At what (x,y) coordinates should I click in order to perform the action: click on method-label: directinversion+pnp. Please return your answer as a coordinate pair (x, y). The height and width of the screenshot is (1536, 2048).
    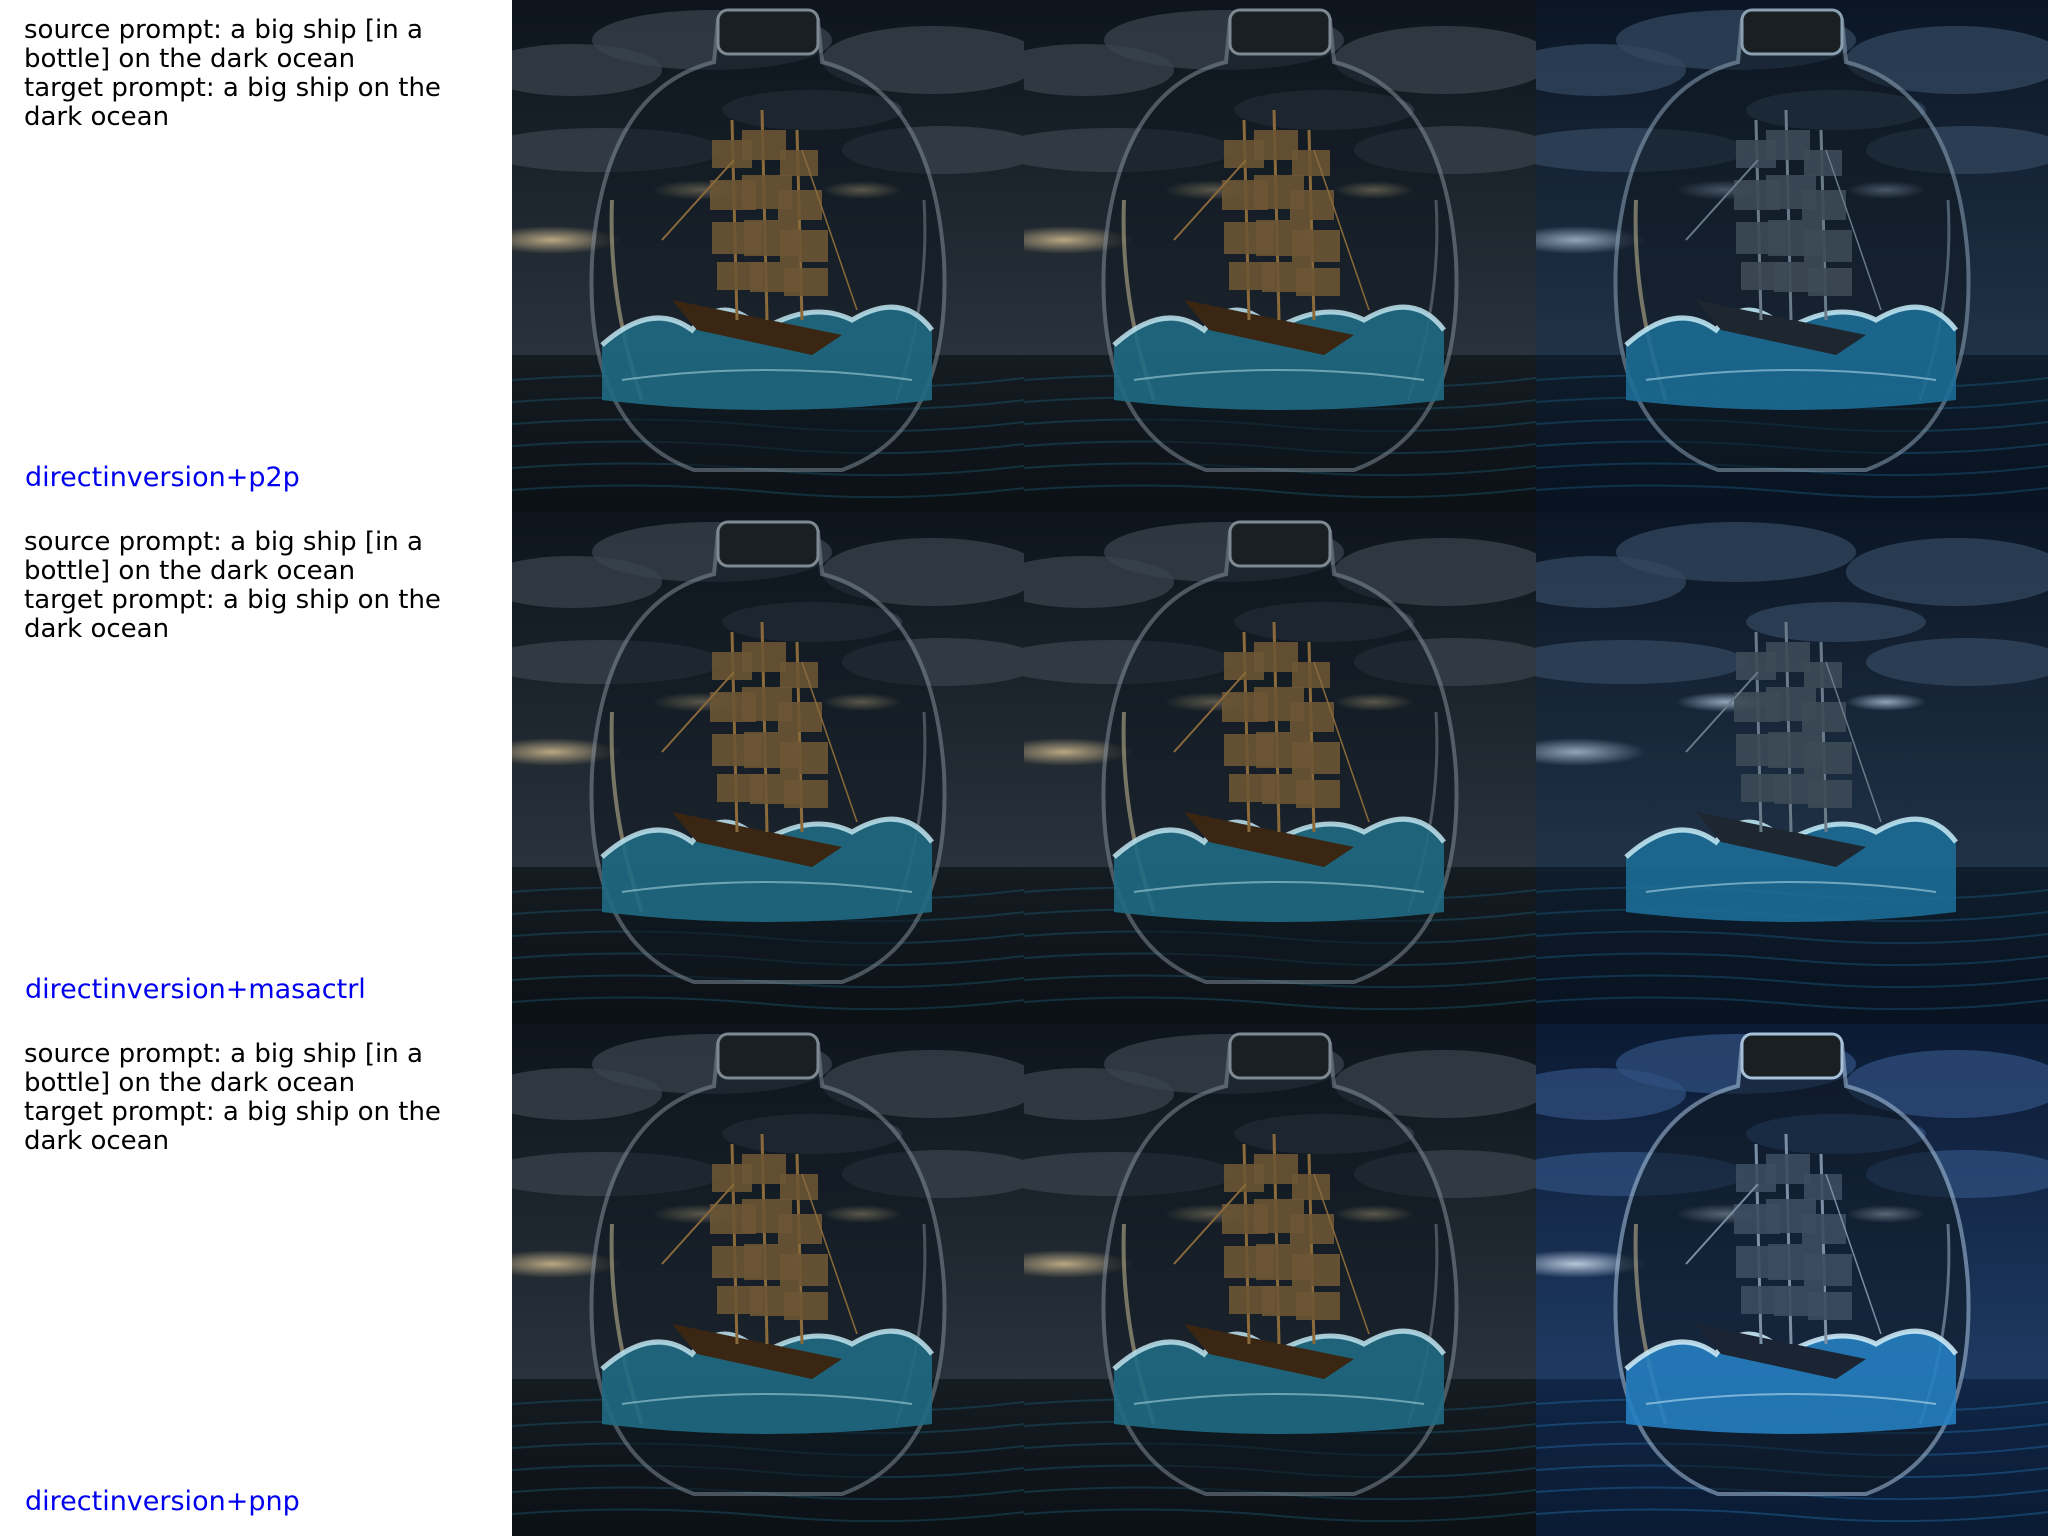
    Looking at the image, I should click on (162, 1501).